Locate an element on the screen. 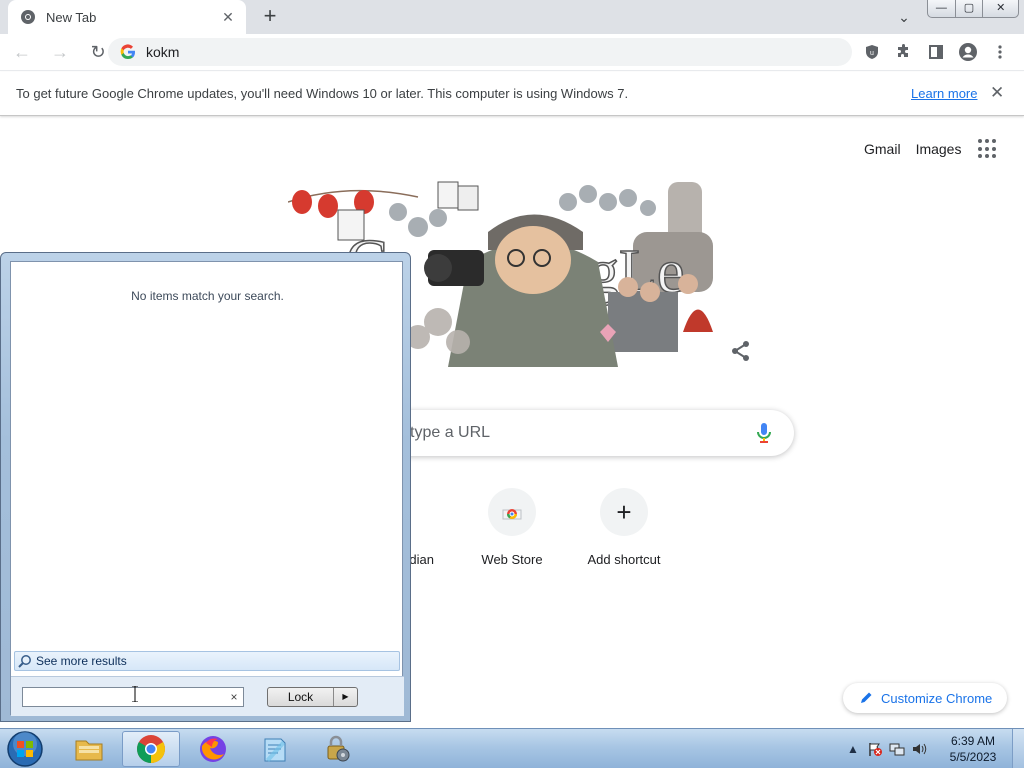  shortcut-add: + Add shortcut is located at coordinates (624, 527).